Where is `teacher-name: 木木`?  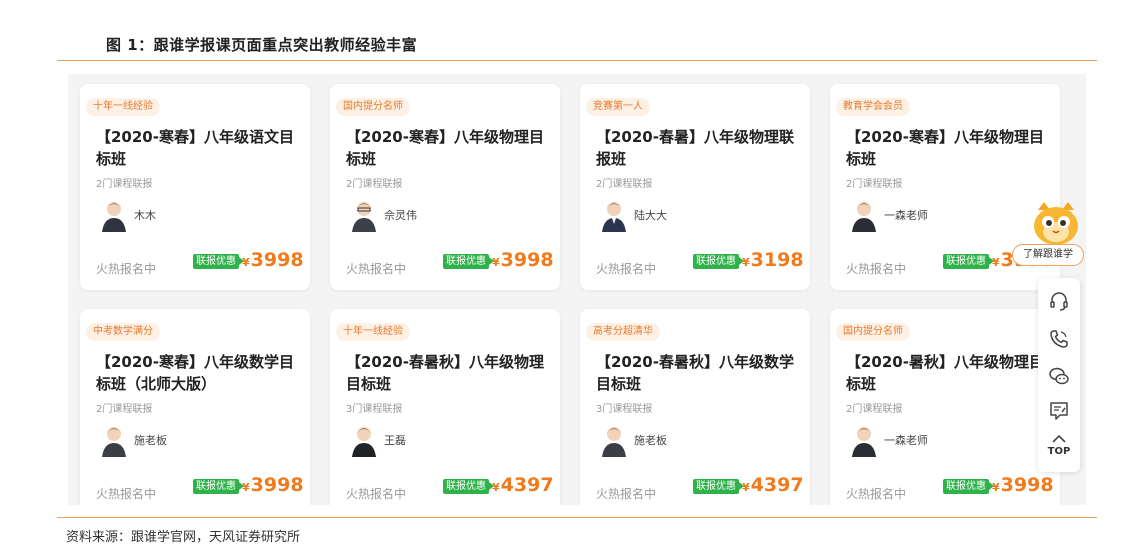
teacher-name: 木木 is located at coordinates (145, 215).